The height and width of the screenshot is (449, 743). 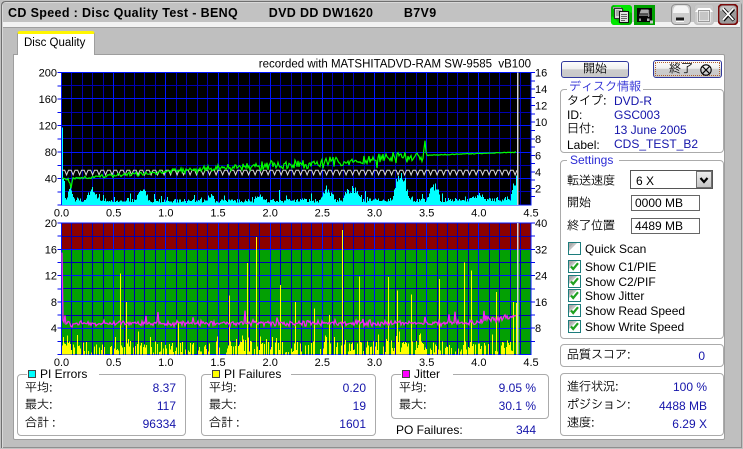 I want to click on svg-text: 2.0, so click(x=270, y=214).